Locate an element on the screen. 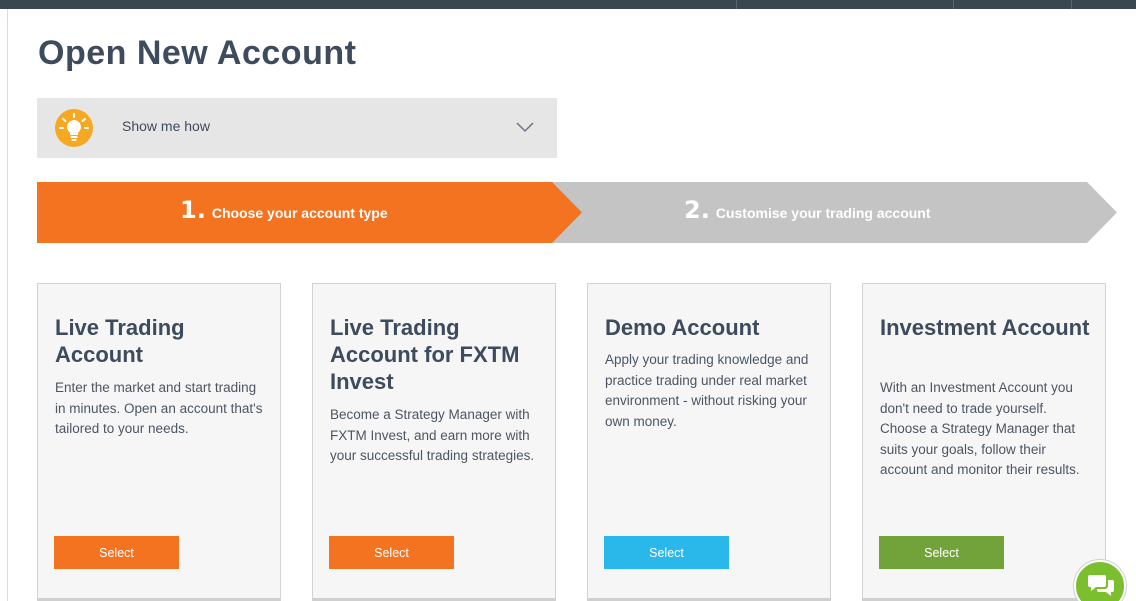 This screenshot has height=601, width=1136. step-2-number: 2. is located at coordinates (697, 210).